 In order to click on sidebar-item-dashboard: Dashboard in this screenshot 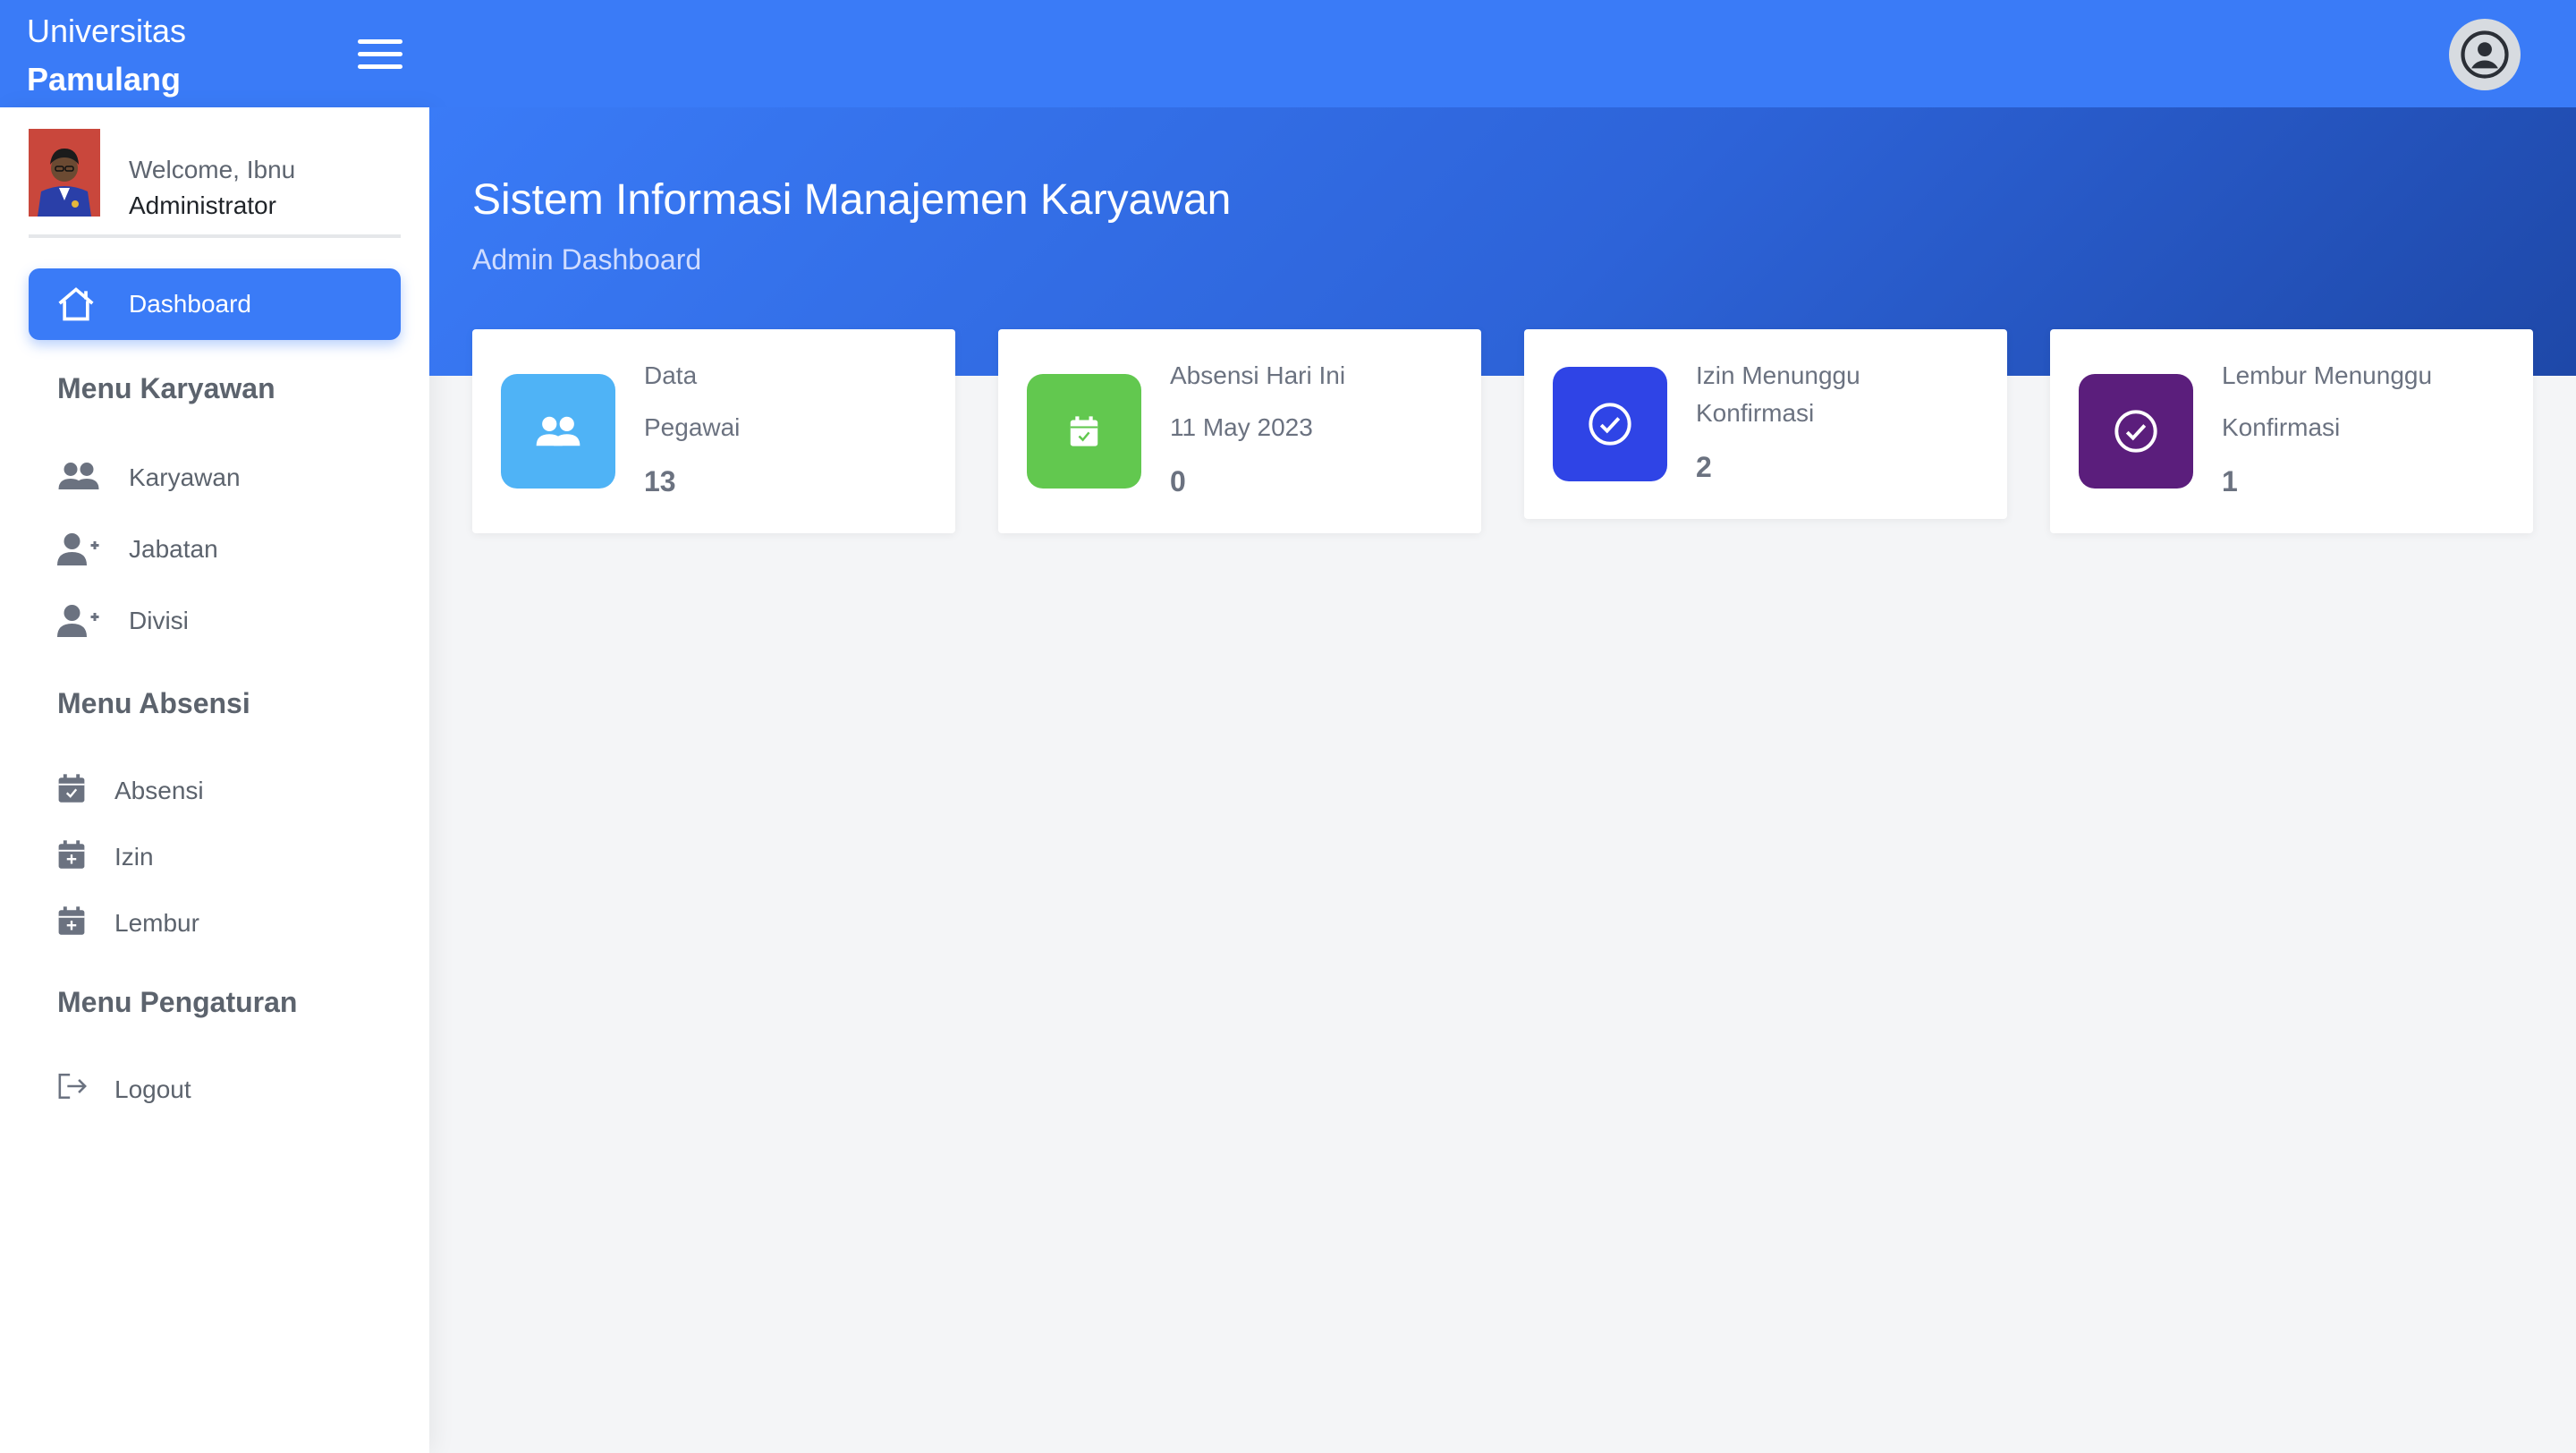, I will do `click(215, 304)`.